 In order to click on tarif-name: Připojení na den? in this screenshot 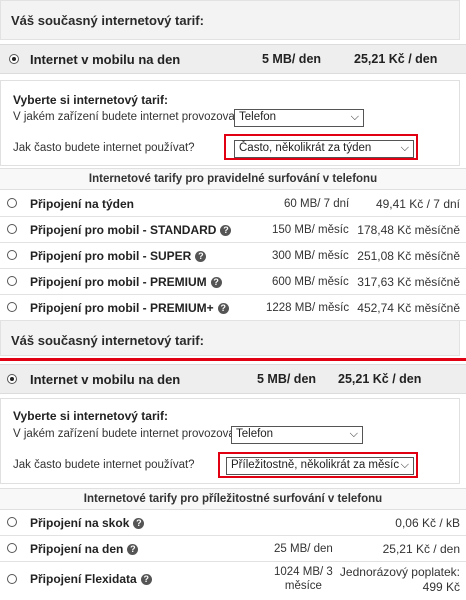, I will do `click(84, 549)`.